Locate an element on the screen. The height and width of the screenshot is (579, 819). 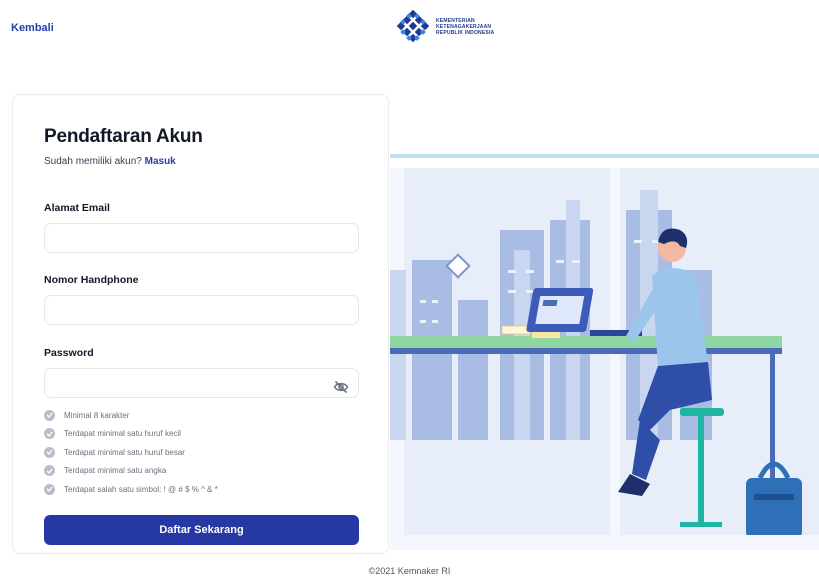
login-prompt: Sudah memiliki akun? Masuk is located at coordinates (110, 161).